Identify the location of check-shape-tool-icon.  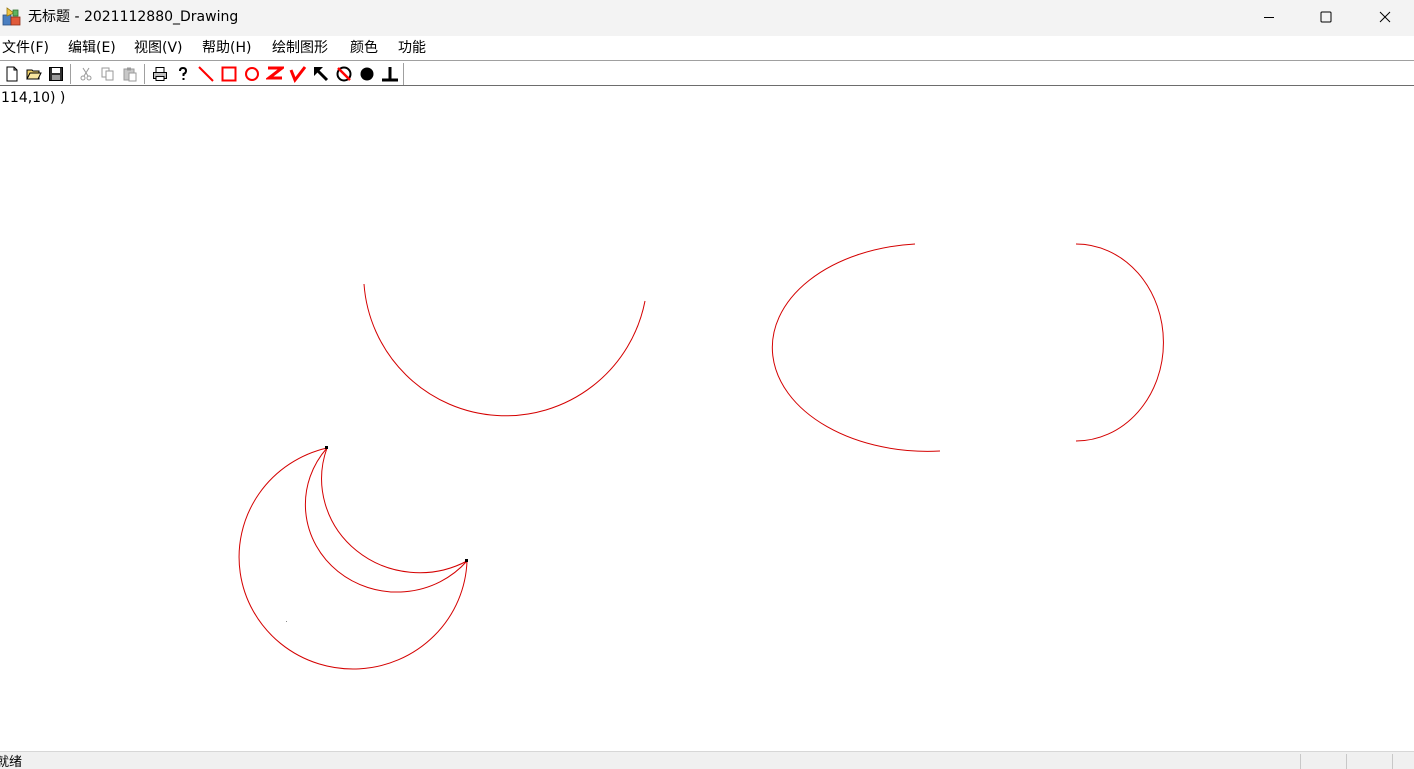
(298, 74).